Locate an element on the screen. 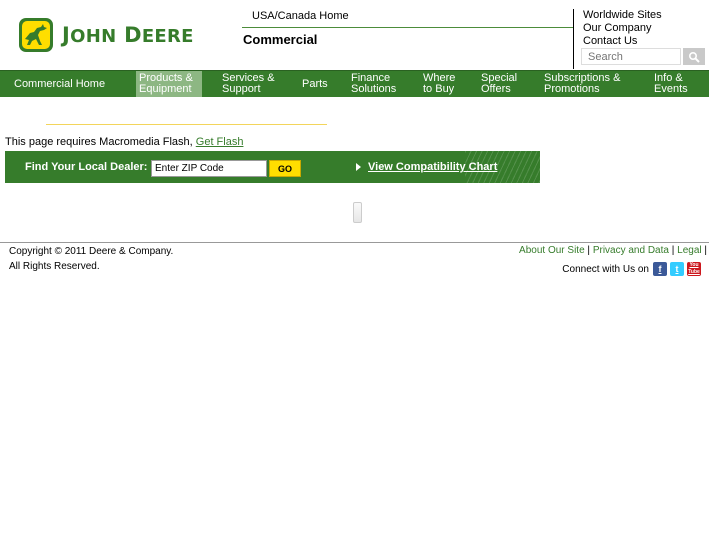  get-flash-link: Get Flash is located at coordinates (220, 142).